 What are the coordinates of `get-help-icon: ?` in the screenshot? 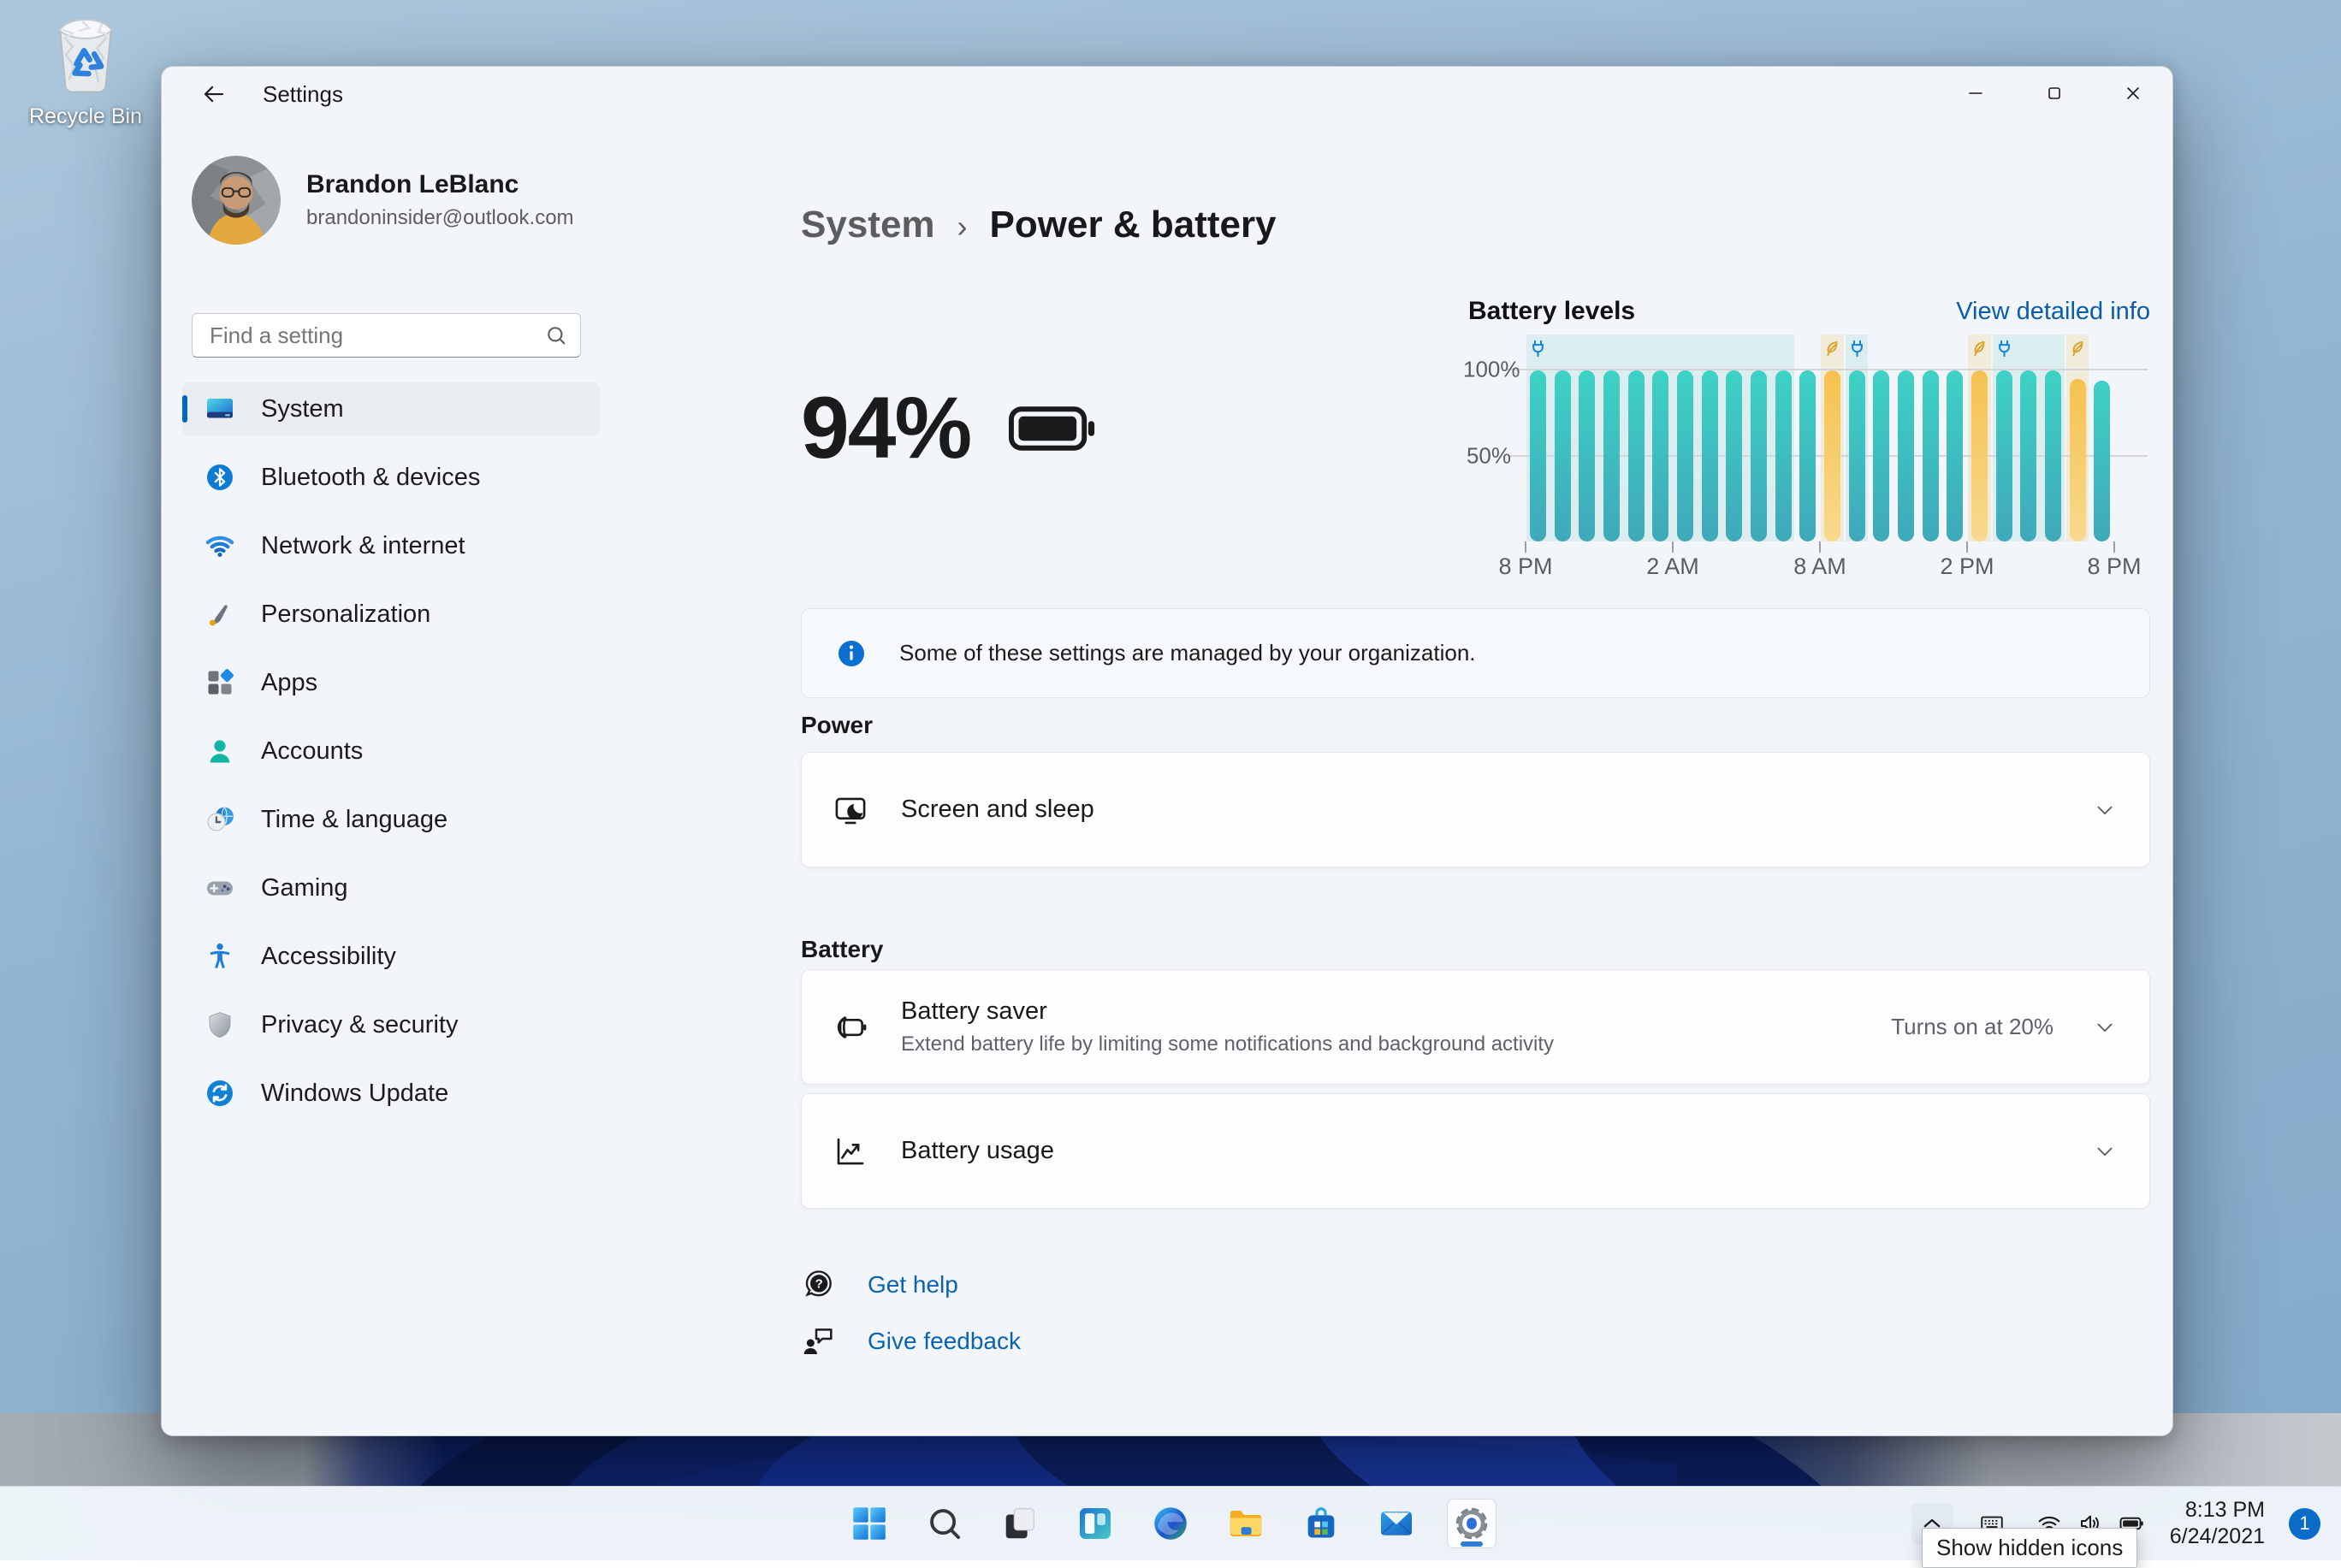 It's located at (818, 1285).